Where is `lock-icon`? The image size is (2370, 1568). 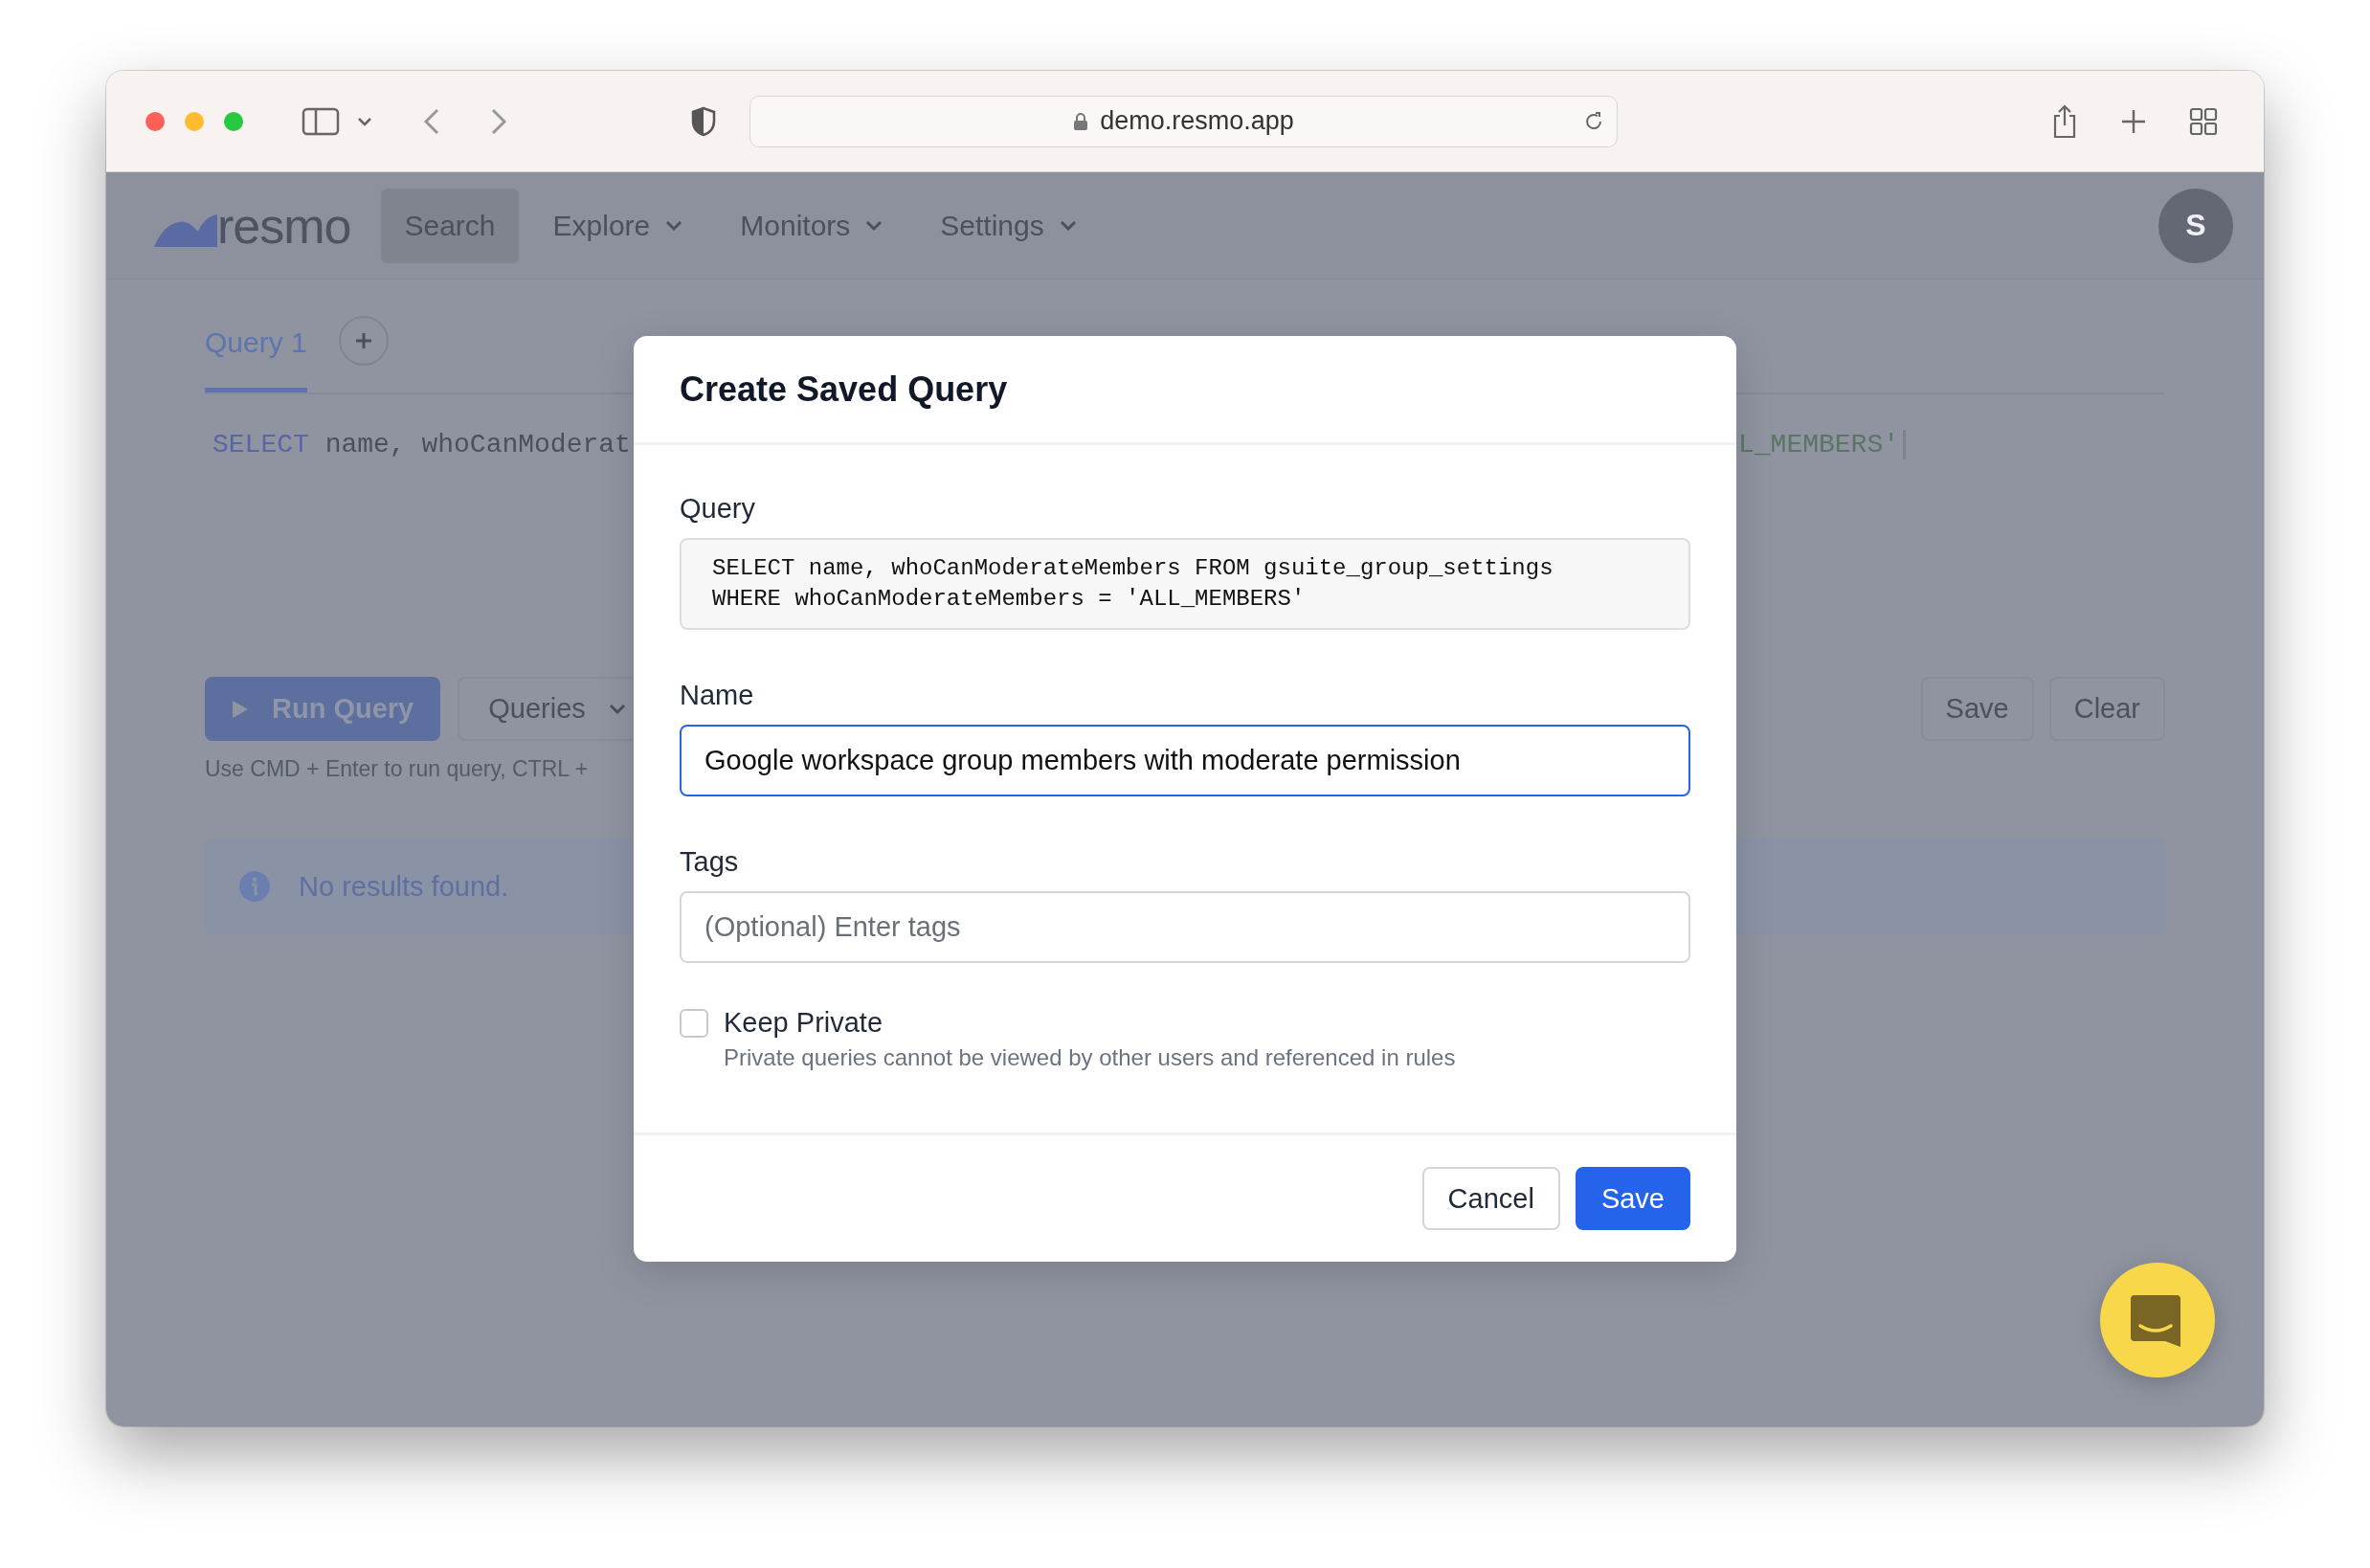 lock-icon is located at coordinates (1081, 121).